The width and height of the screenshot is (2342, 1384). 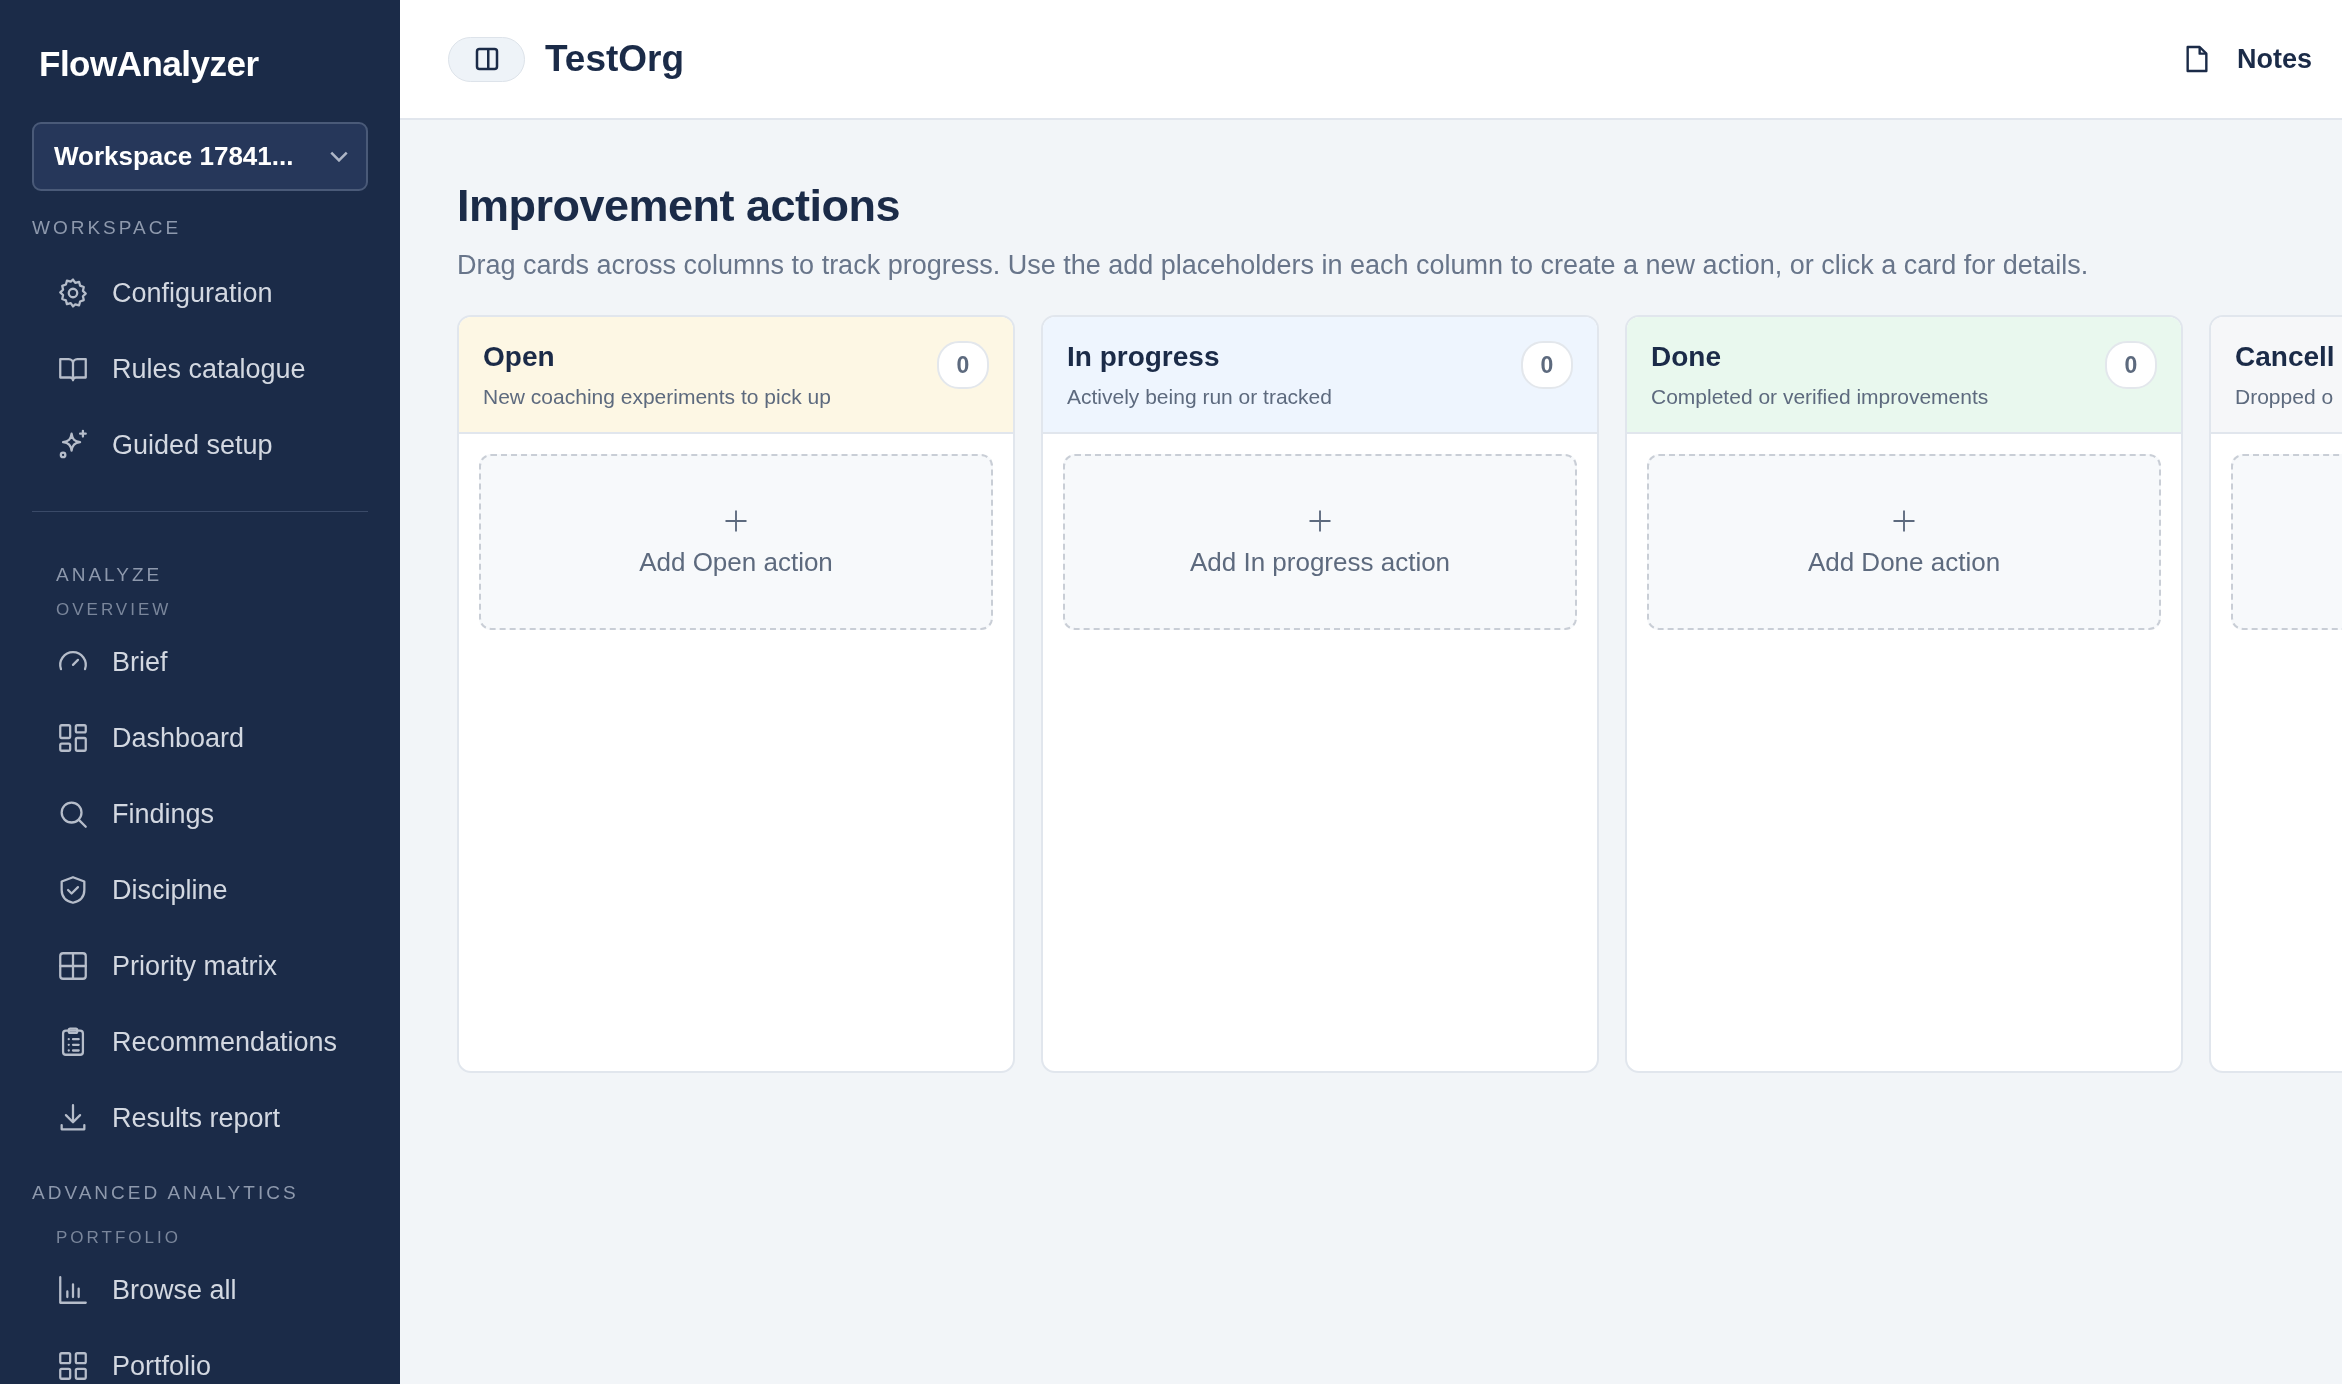 I want to click on section-label: ANALYZE, so click(x=109, y=575).